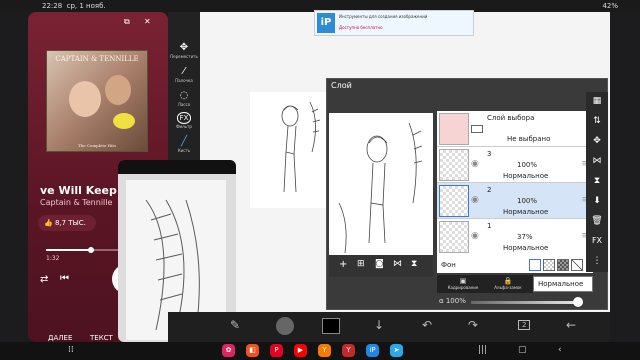 This screenshot has width=640, height=360. Describe the element at coordinates (380, 188) in the screenshot. I see `layer-preview-sketch` at that location.